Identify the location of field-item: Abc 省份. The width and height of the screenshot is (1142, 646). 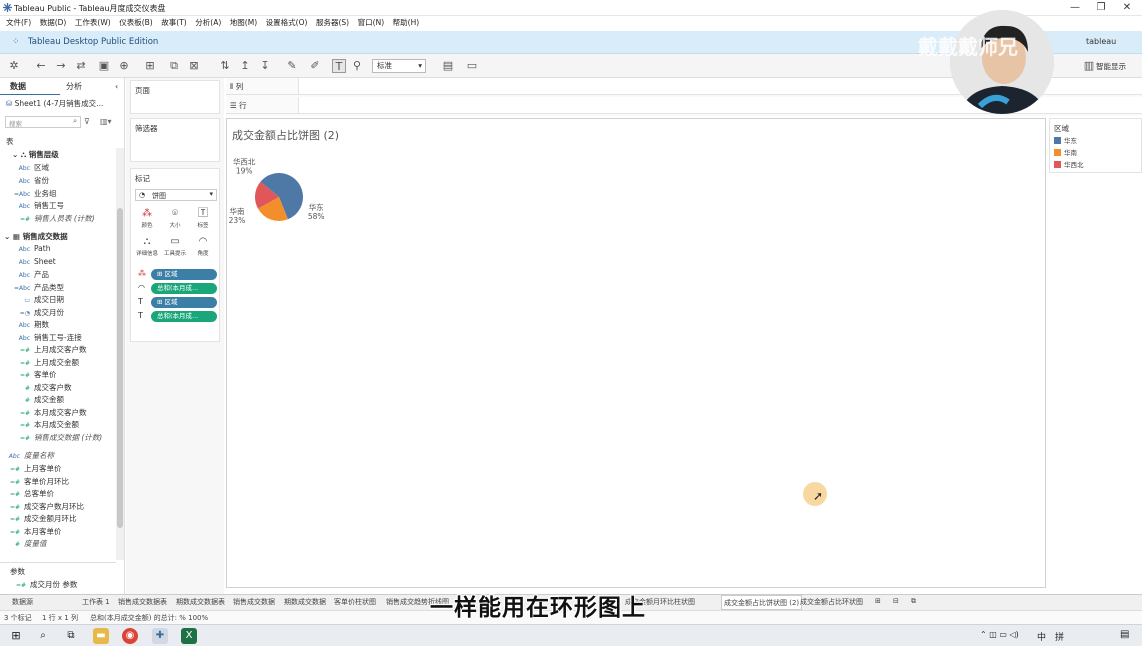
(31, 180).